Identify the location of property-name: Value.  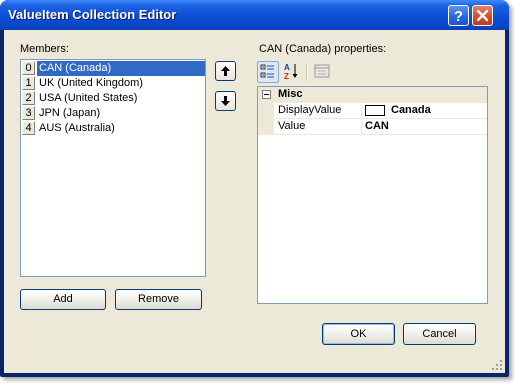
(292, 126).